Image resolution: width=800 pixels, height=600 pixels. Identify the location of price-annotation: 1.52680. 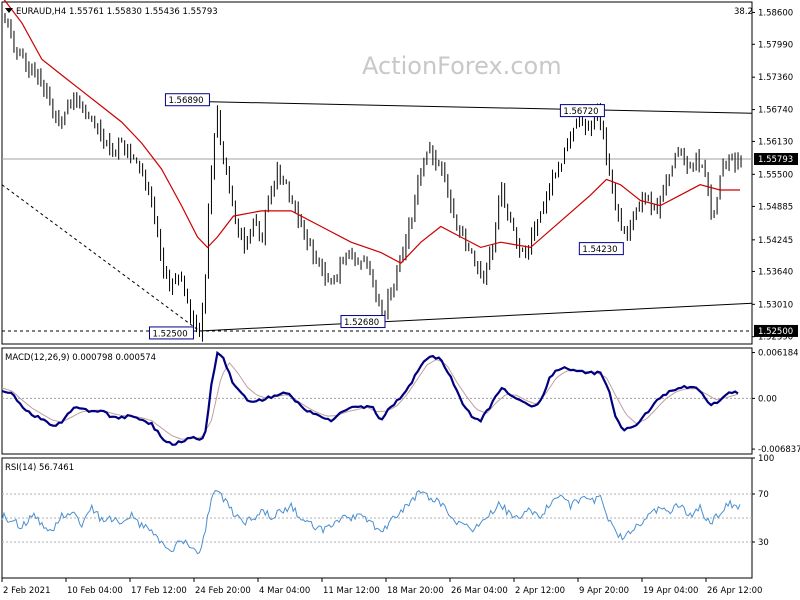
(363, 322).